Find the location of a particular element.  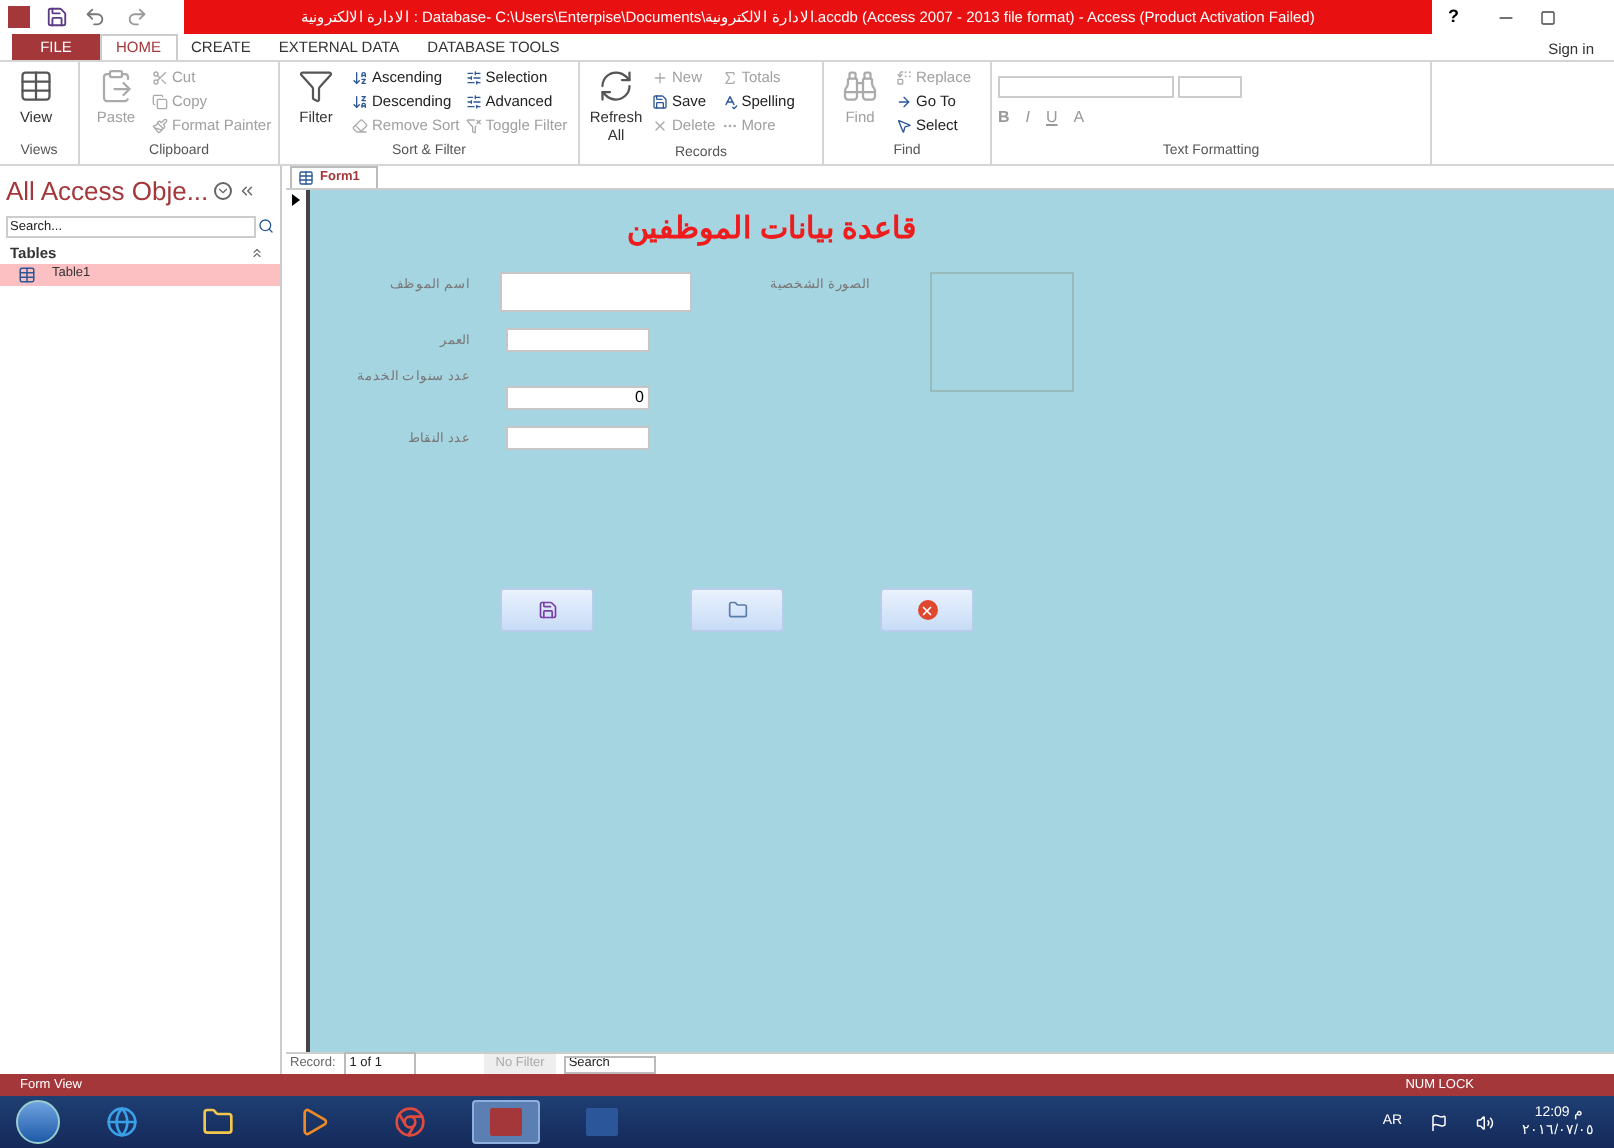

help-button: ? is located at coordinates (1453, 17).